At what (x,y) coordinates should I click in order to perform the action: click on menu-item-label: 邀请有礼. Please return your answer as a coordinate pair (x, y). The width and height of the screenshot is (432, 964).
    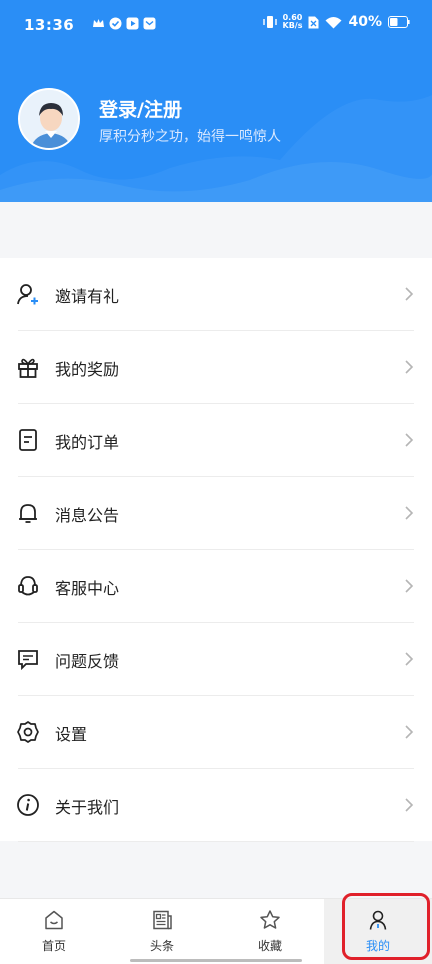
    Looking at the image, I should click on (87, 296).